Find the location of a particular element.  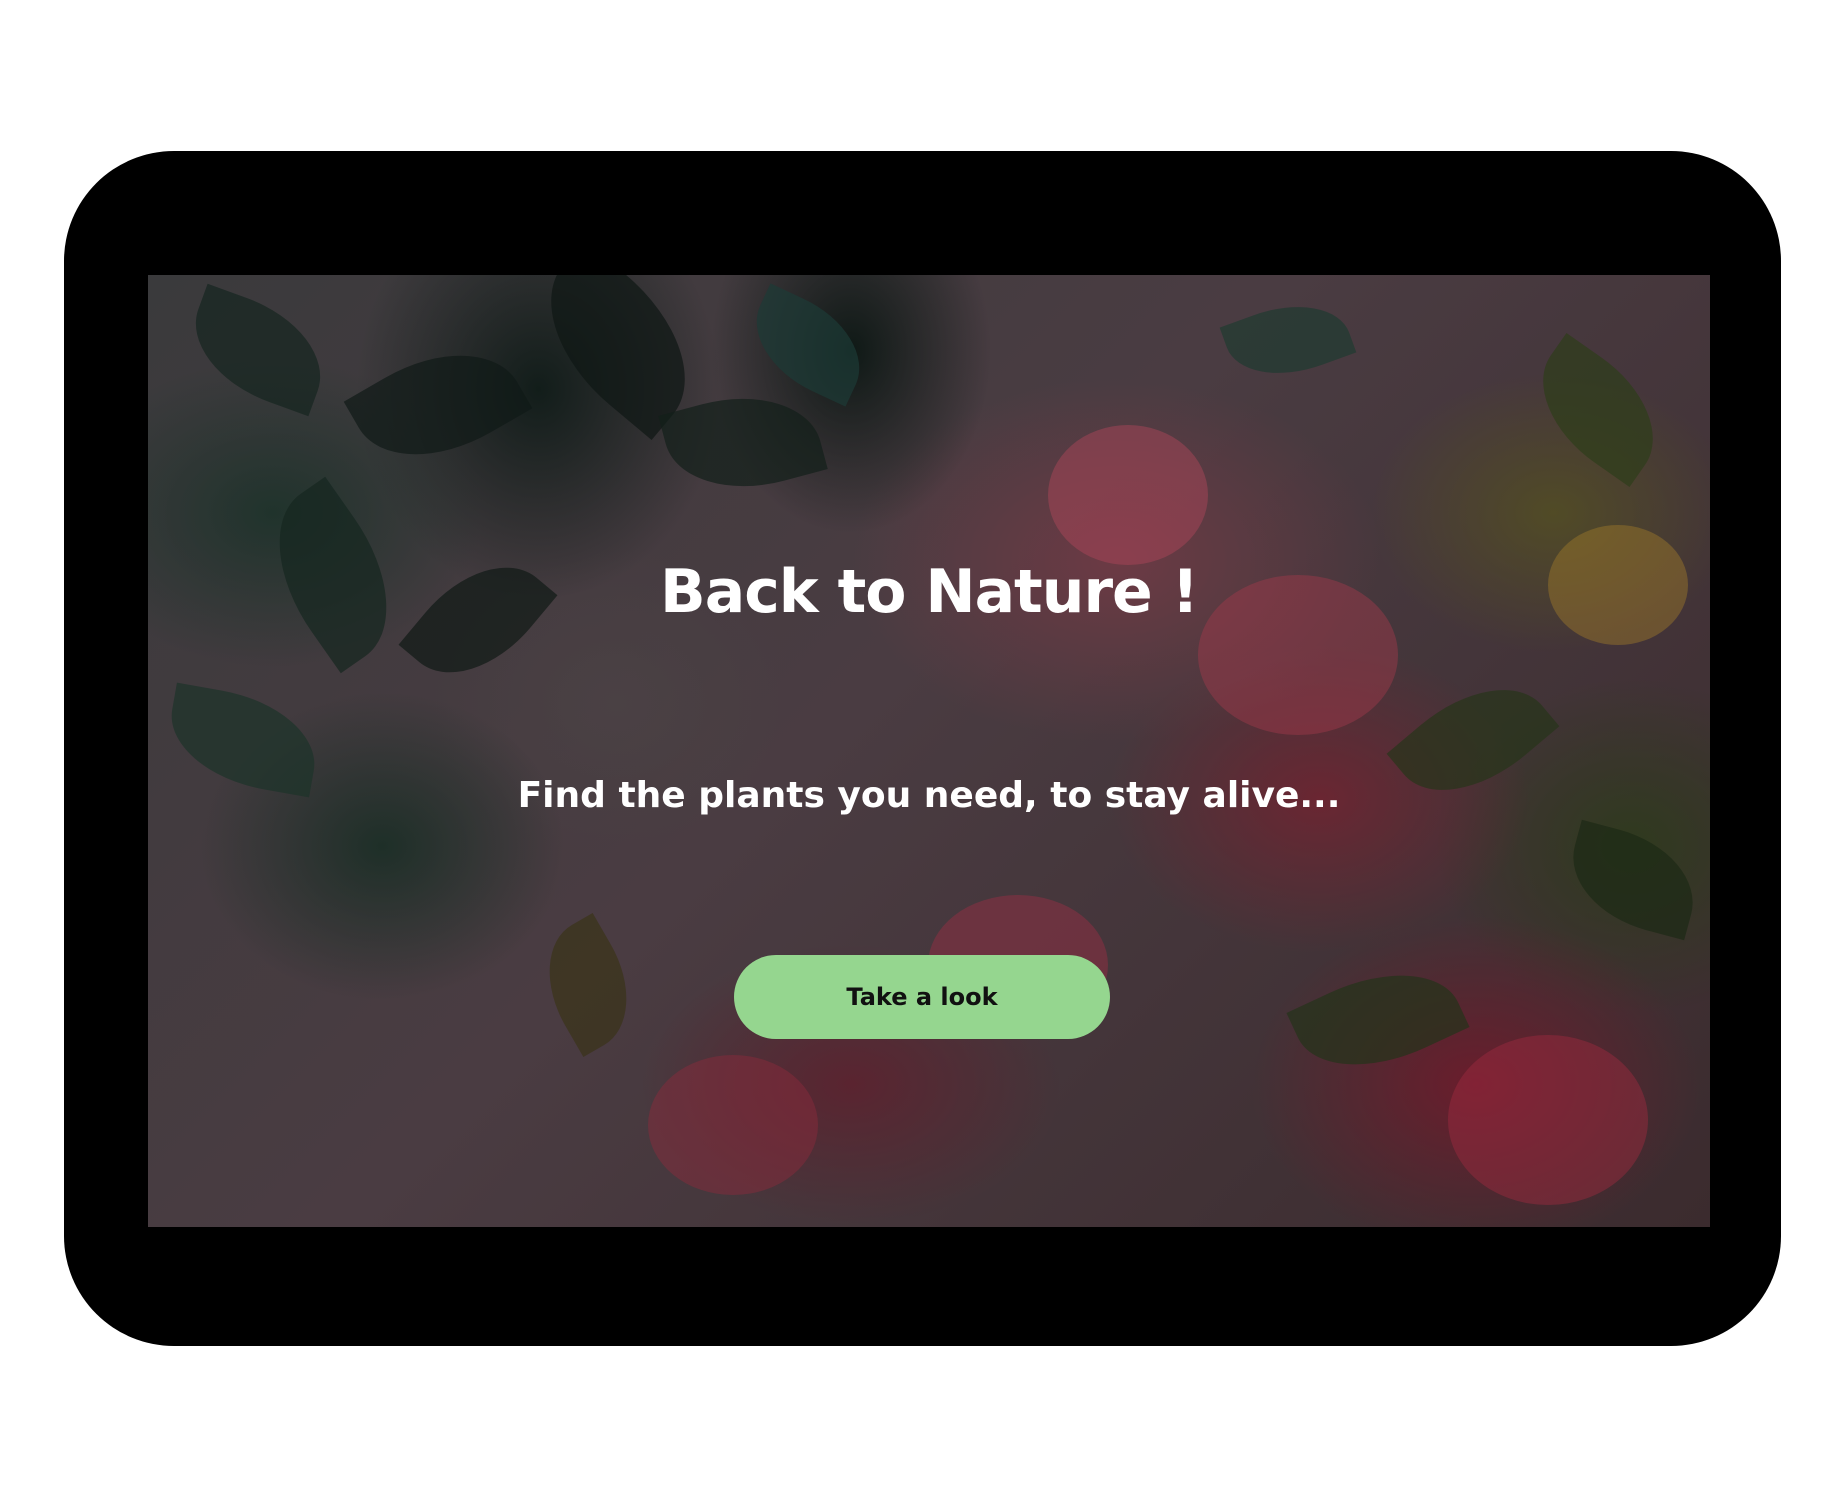

take-a-look-button: Take a look is located at coordinates (922, 997).